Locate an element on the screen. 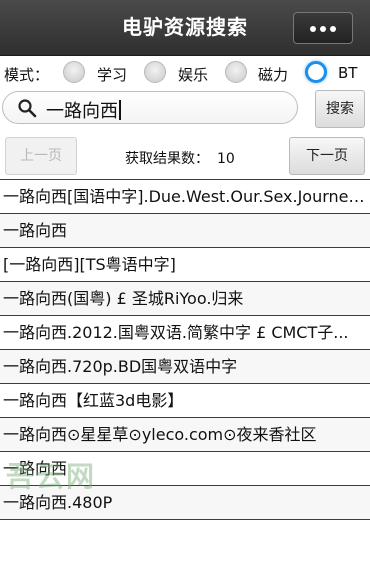 Image resolution: width=370 pixels, height=574 pixels. pager: 上一页 获取结果数： 10 下一页 is located at coordinates (185, 156).